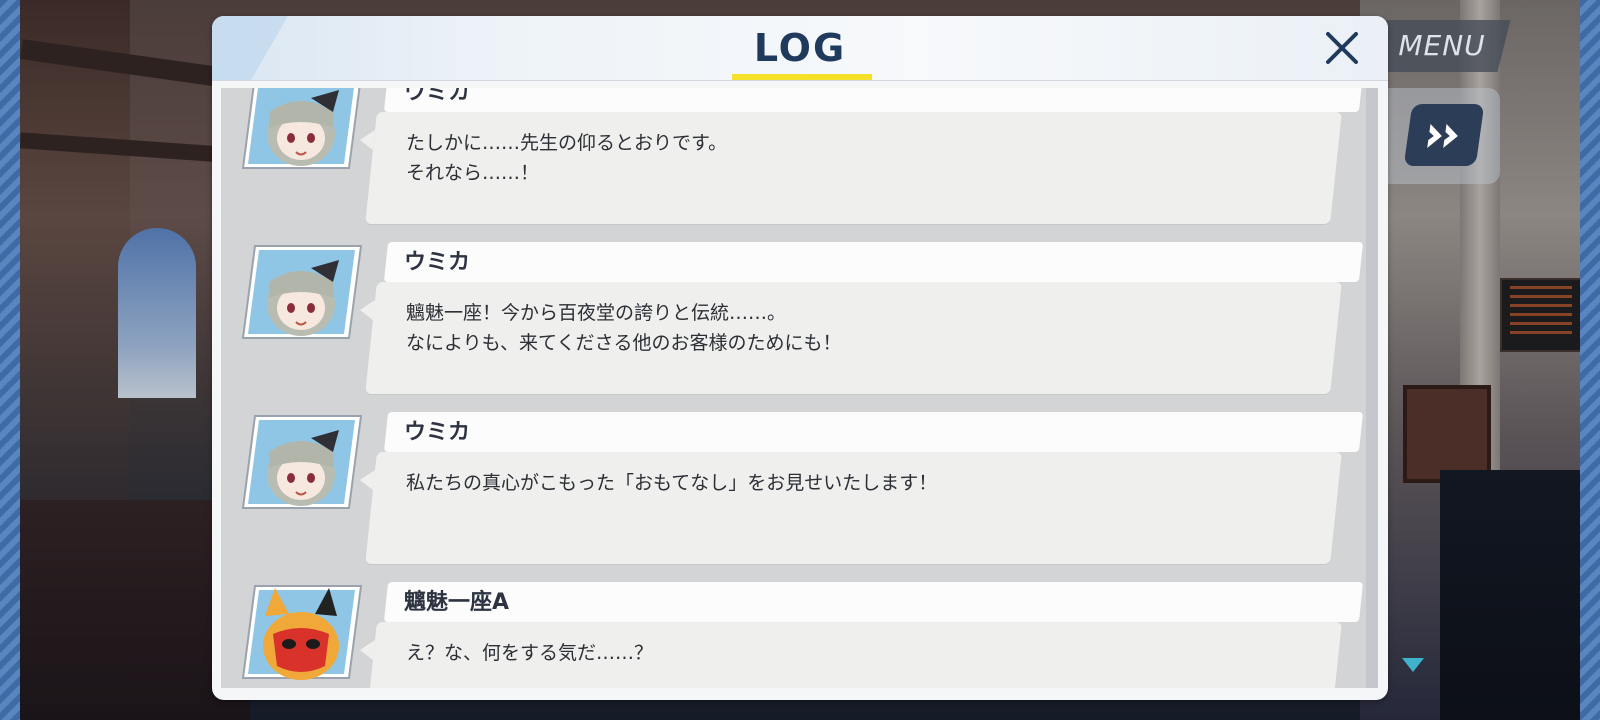 The width and height of the screenshot is (1600, 720). I want to click on menu-button: MENU, so click(1442, 46).